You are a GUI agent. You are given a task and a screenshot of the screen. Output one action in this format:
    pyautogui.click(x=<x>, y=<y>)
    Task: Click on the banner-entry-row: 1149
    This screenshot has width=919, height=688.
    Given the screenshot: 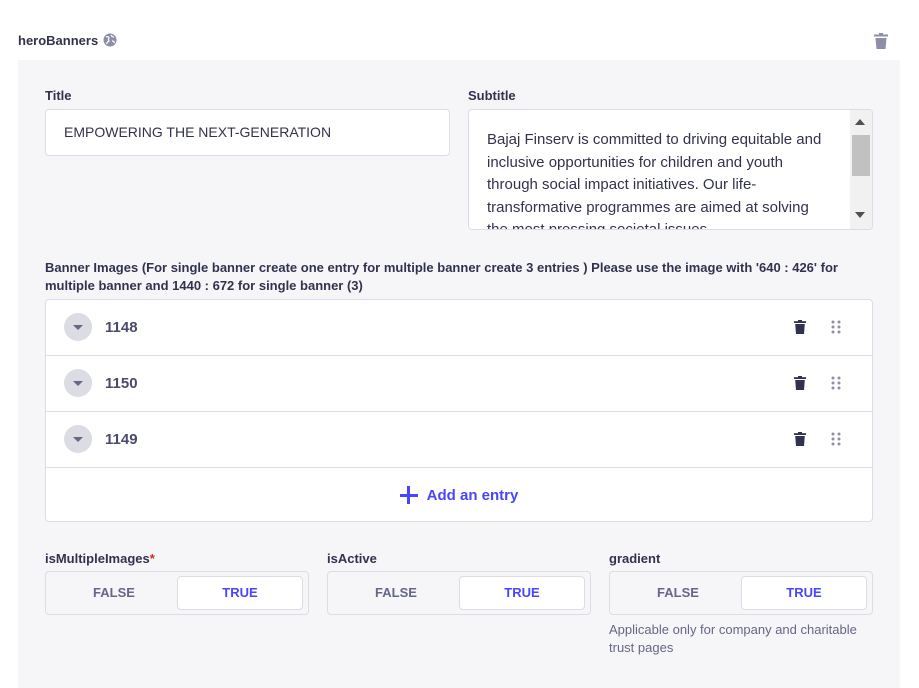 What is the action you would take?
    pyautogui.click(x=459, y=440)
    